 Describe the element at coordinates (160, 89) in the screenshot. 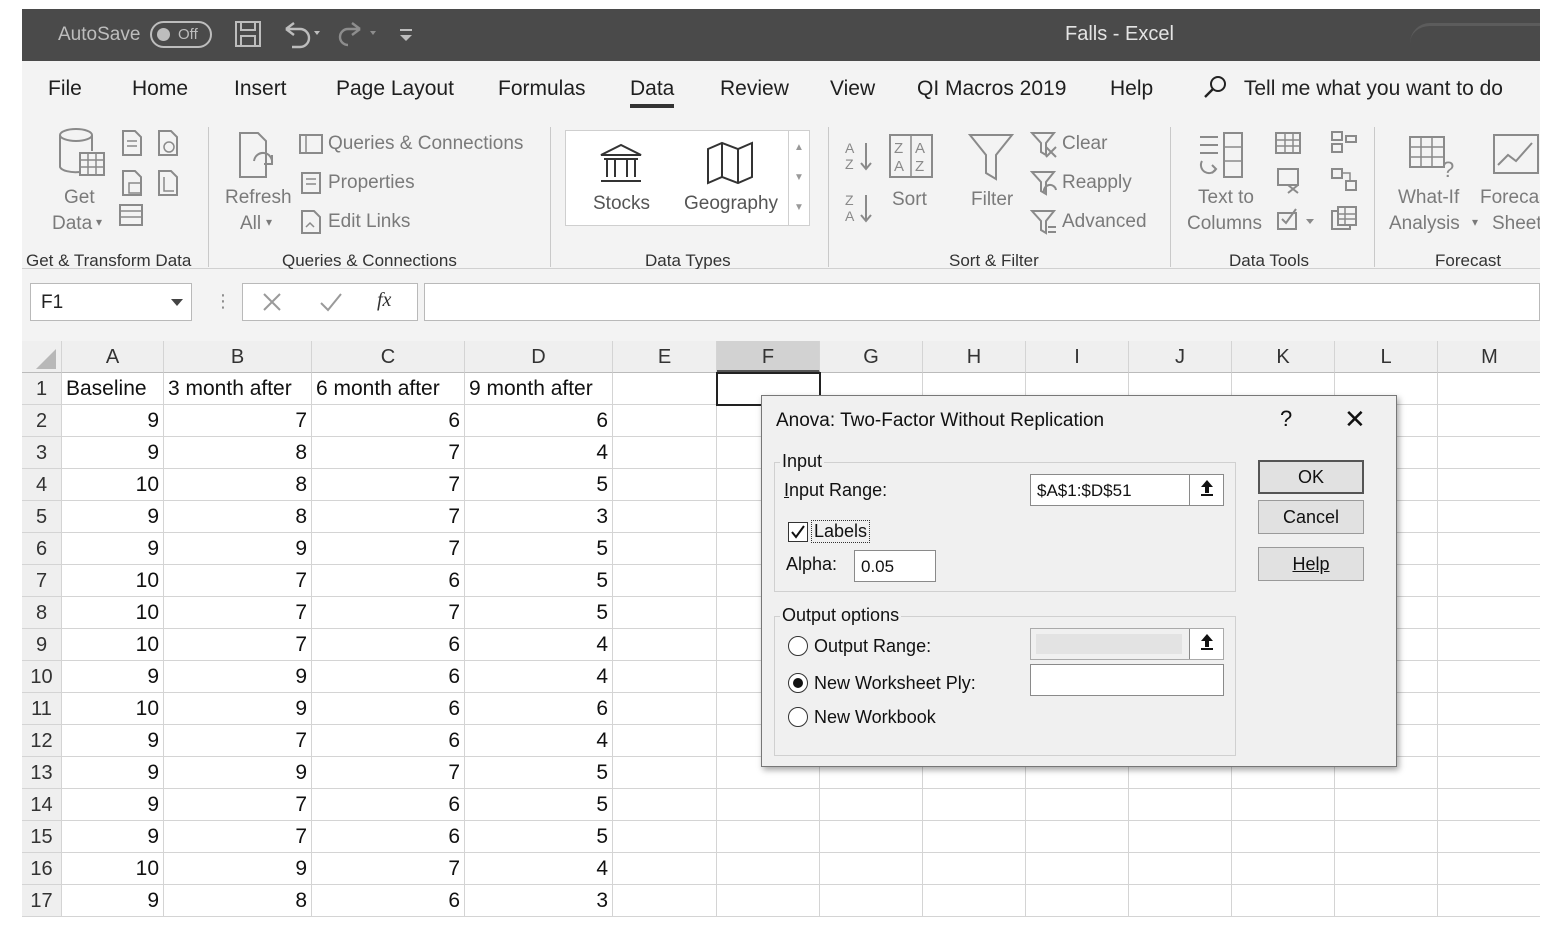

I see `tab-home: Home` at that location.